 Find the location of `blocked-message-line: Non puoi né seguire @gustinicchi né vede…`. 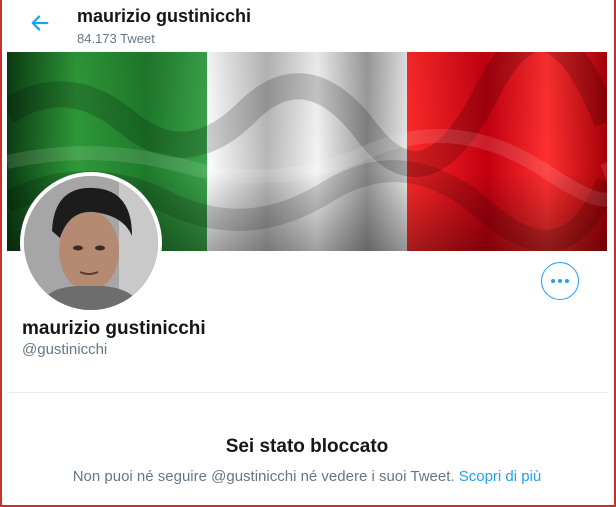

blocked-message-line: Non puoi né seguire @gustinicchi né vede… is located at coordinates (307, 476).